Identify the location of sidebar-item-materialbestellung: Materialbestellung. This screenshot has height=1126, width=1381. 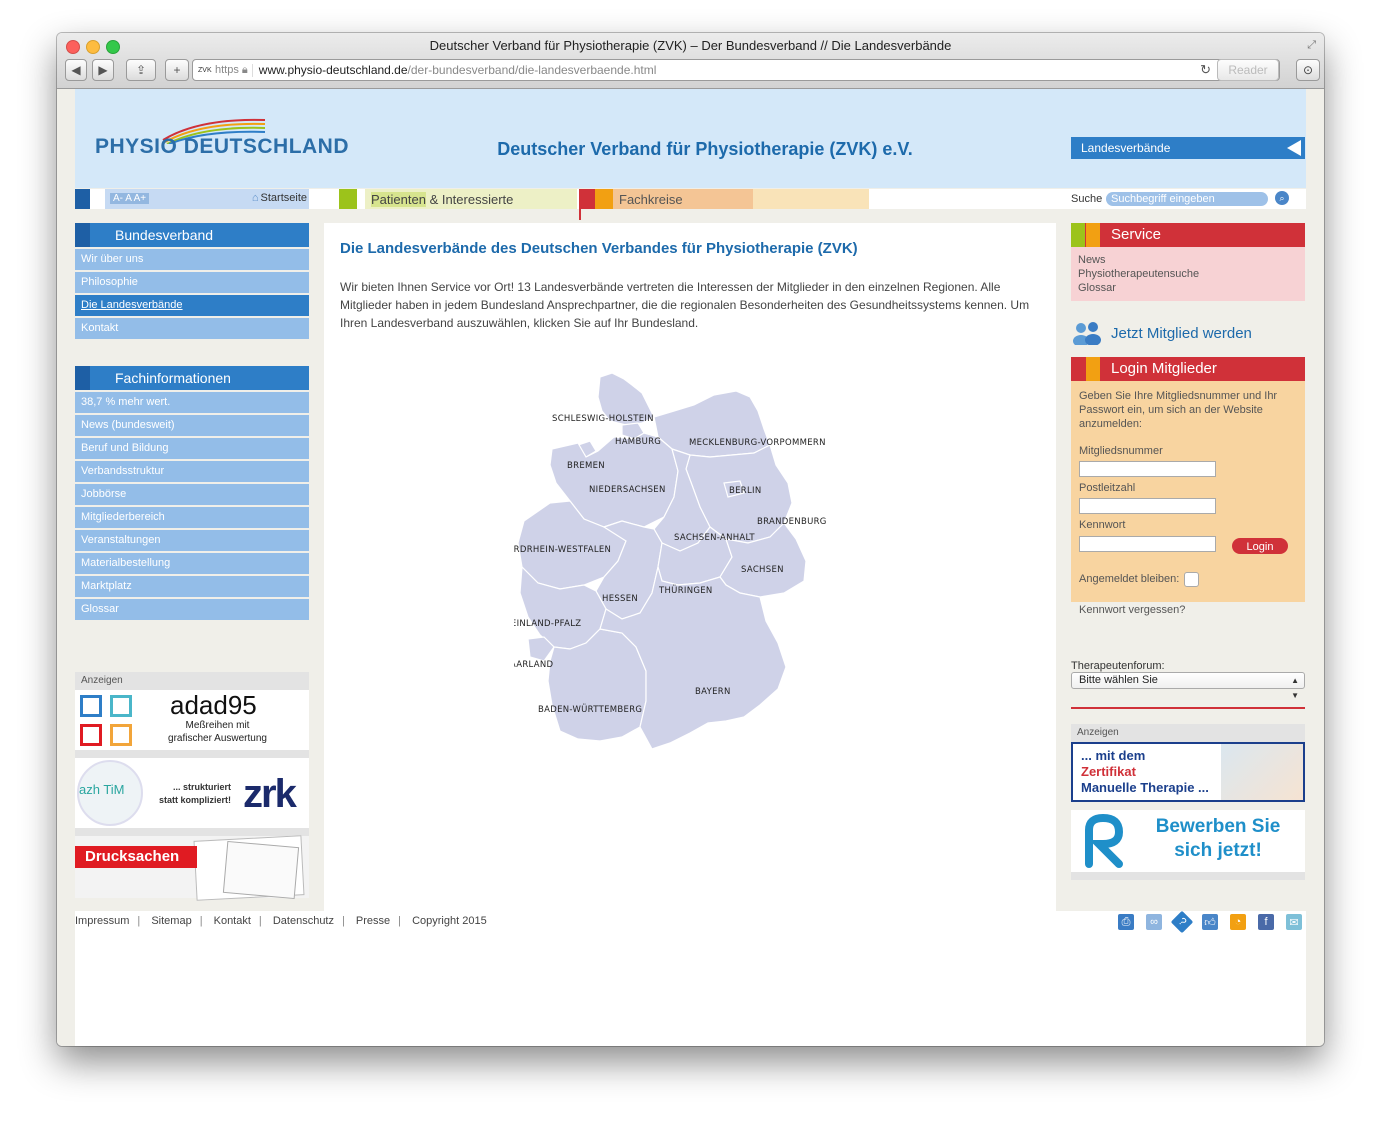
(192, 563).